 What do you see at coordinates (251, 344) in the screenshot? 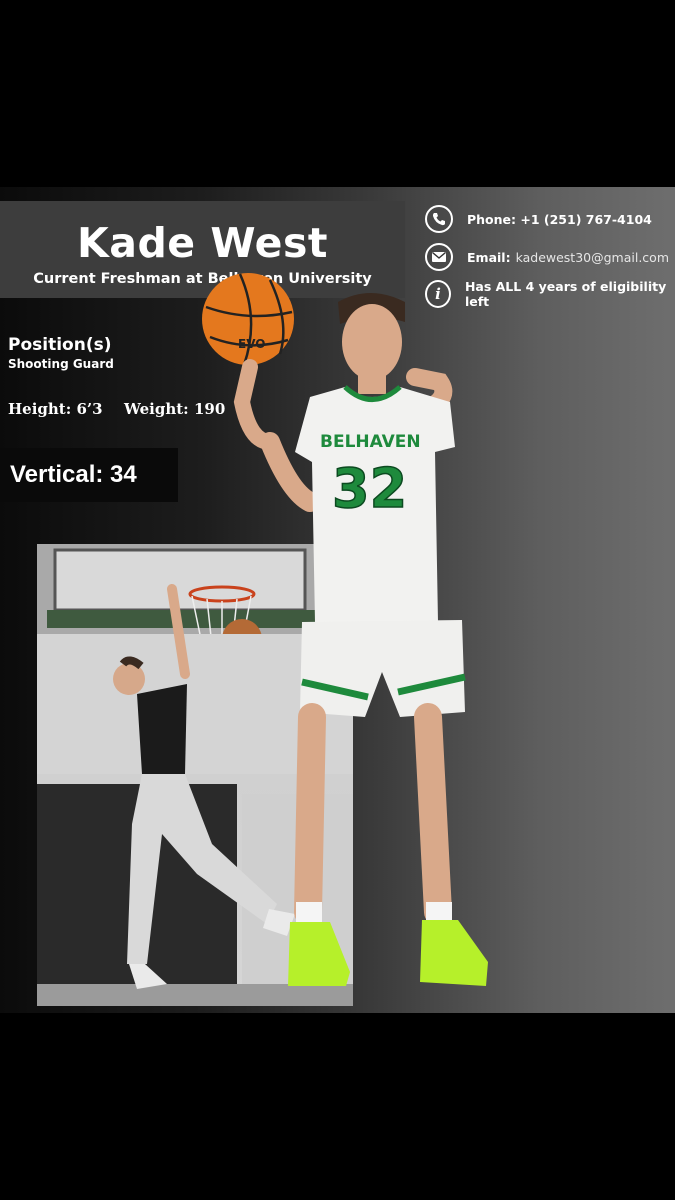
I see `ball-brand: EVO` at bounding box center [251, 344].